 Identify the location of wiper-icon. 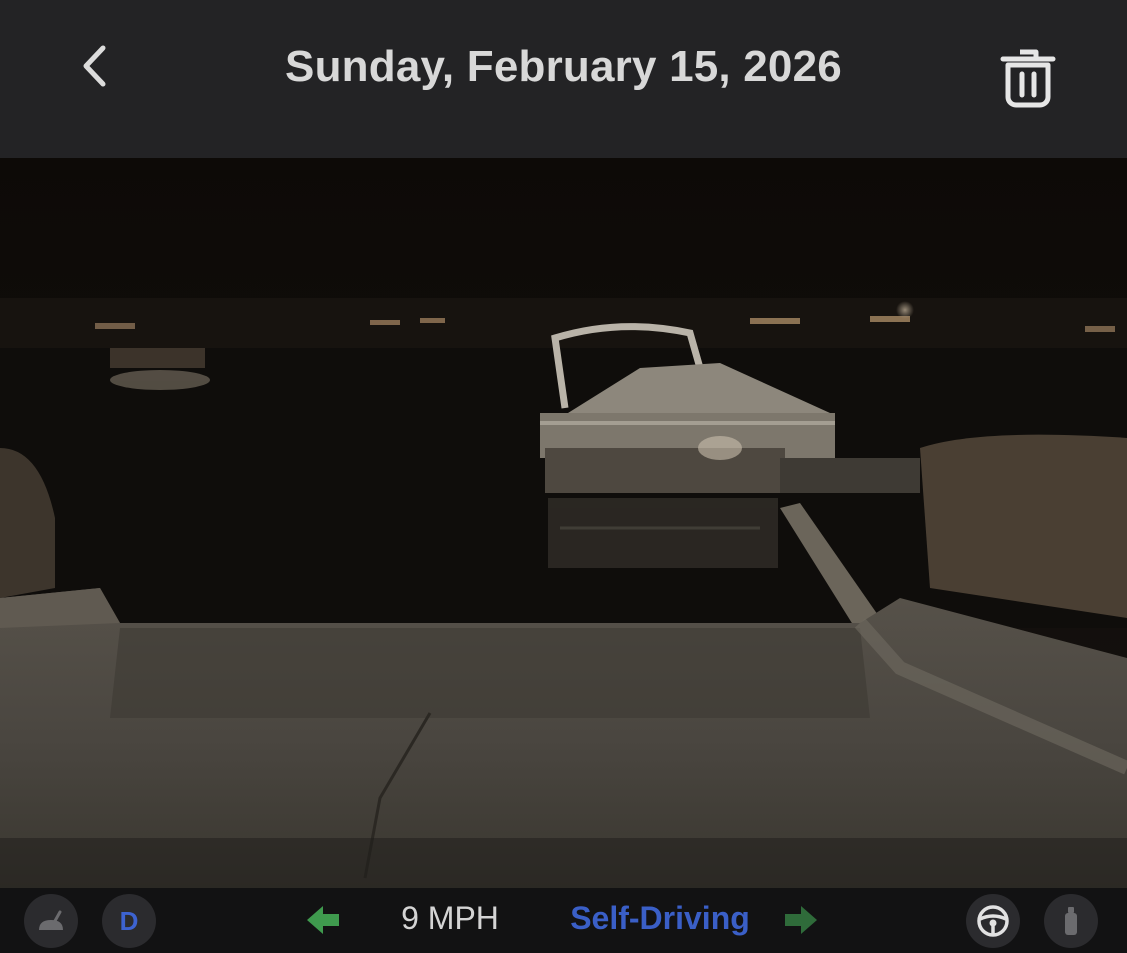
(51, 920).